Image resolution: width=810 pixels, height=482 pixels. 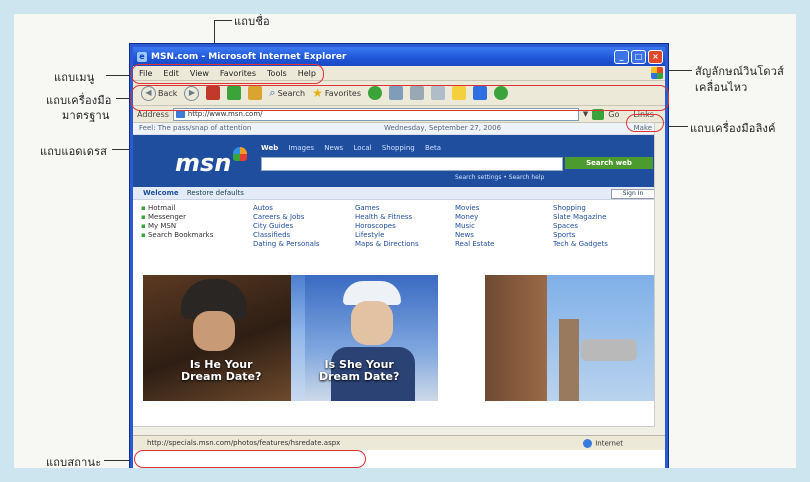 What do you see at coordinates (74, 77) in the screenshot?
I see `callout-menu-bar: แถบเมนู` at bounding box center [74, 77].